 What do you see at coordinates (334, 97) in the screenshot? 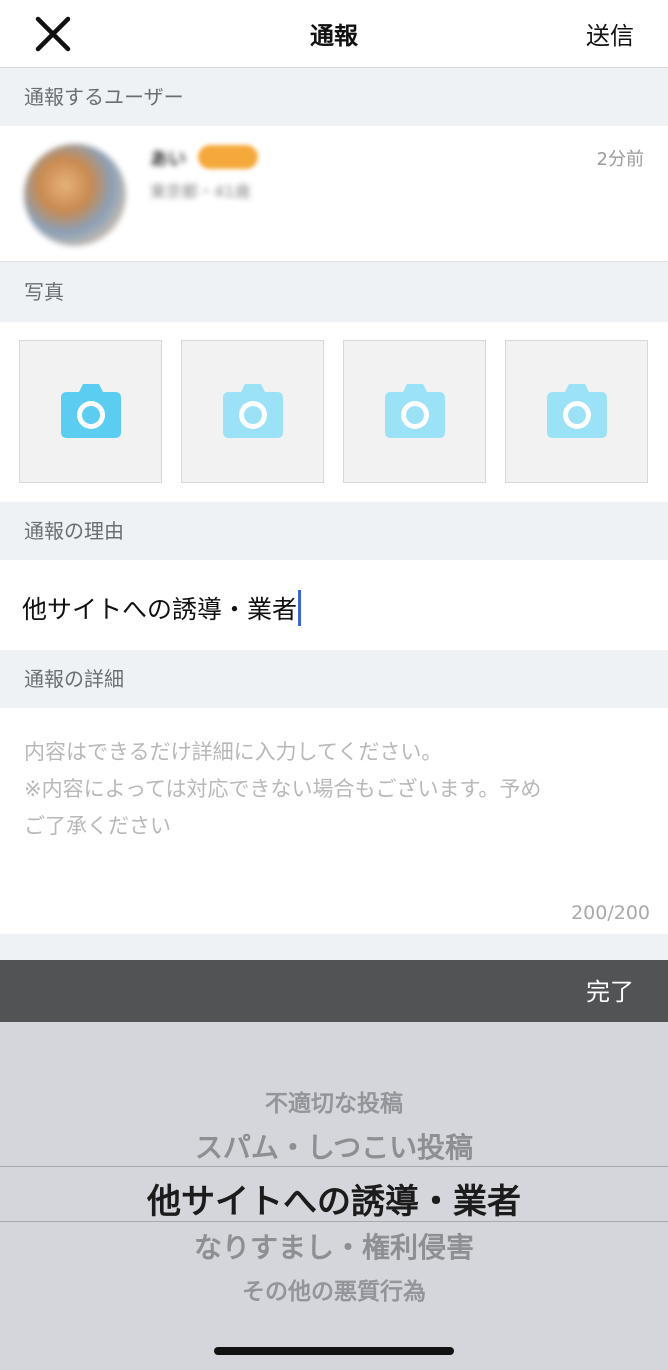
I see `section-header-user: 通報するユーザー` at bounding box center [334, 97].